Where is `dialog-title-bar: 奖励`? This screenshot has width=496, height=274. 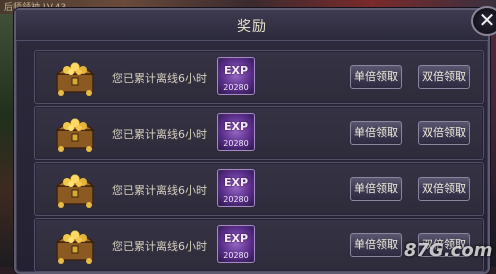
dialog-title-bar: 奖励 is located at coordinates (252, 25).